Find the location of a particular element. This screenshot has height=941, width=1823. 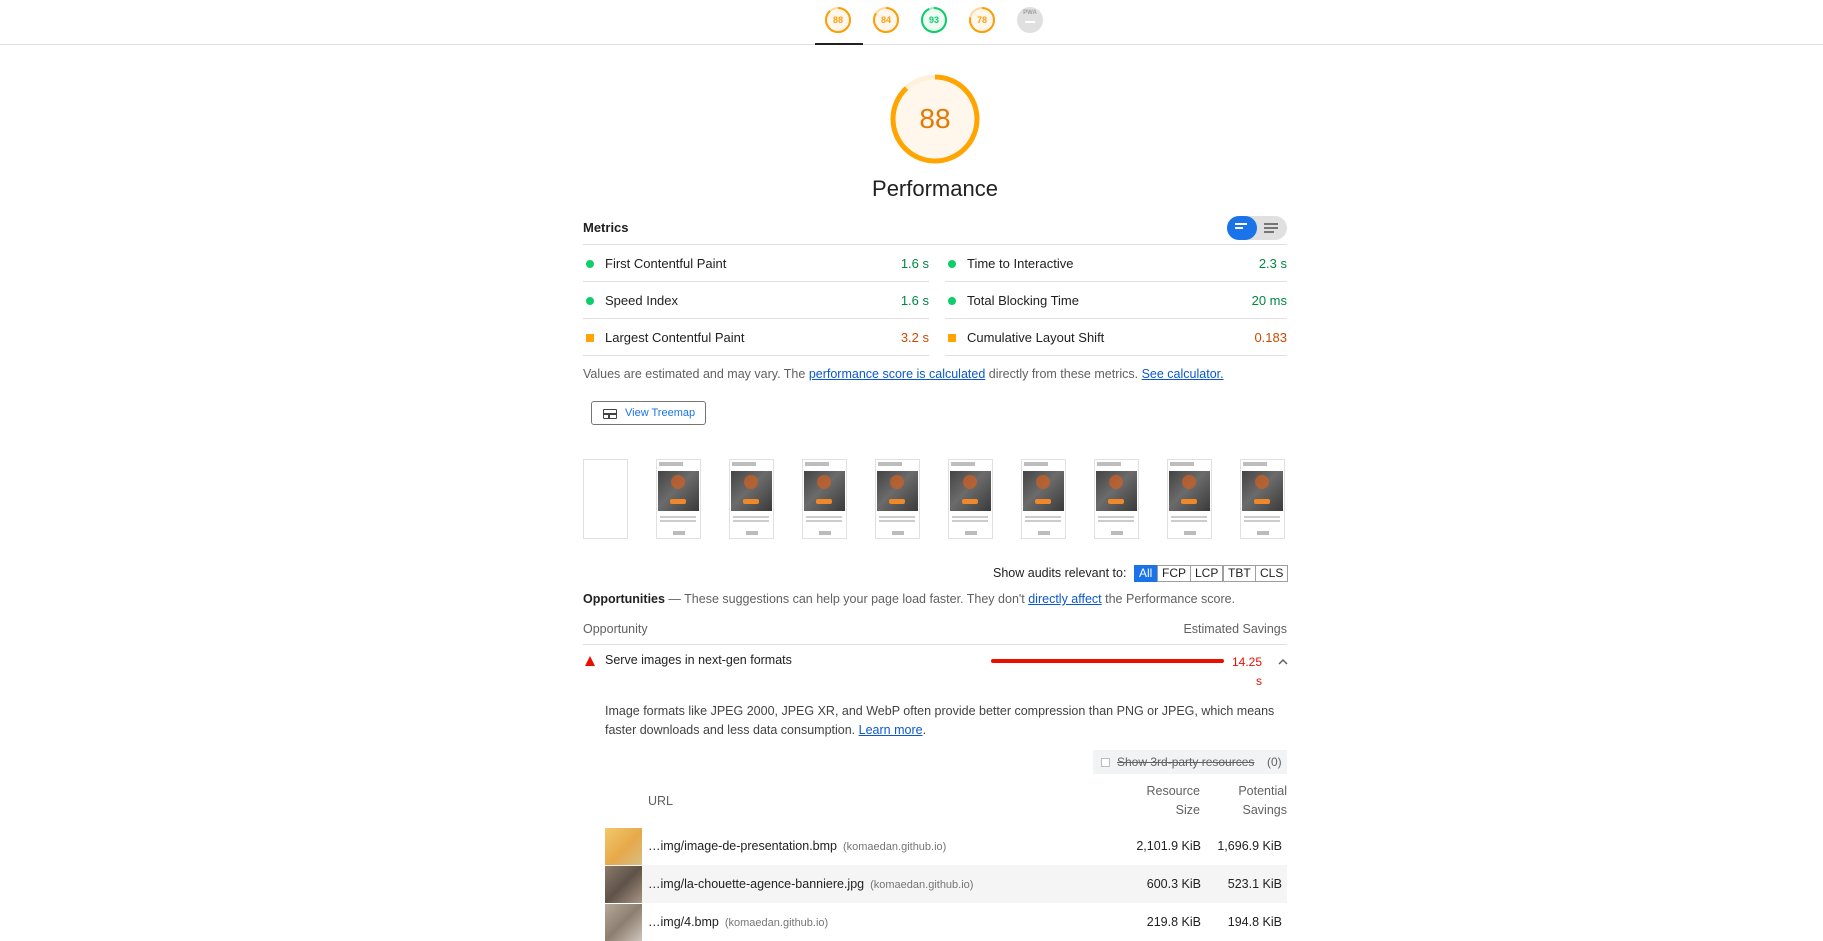

metric-tbt: Total Blocking Time 20 ms is located at coordinates (1116, 300).